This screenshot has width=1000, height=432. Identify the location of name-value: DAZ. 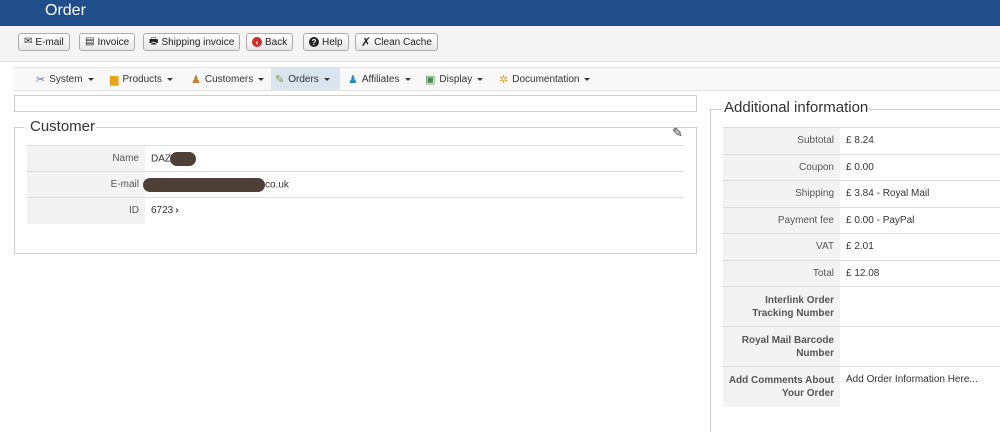
(414, 158).